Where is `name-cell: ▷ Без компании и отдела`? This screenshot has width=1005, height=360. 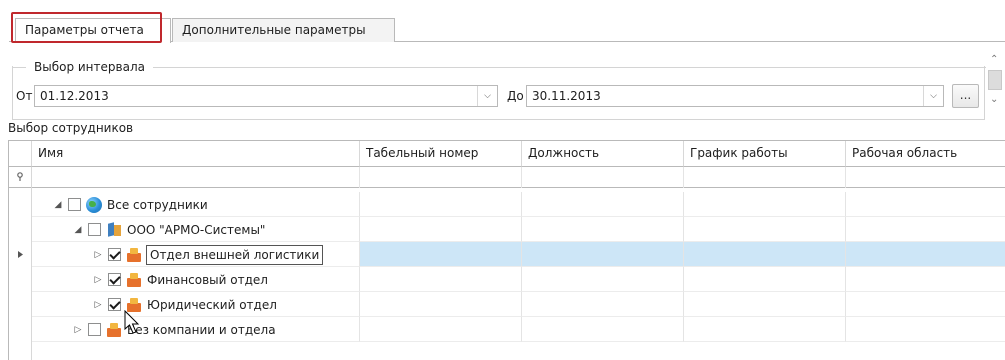 name-cell: ▷ Без компании и отдела is located at coordinates (196, 329).